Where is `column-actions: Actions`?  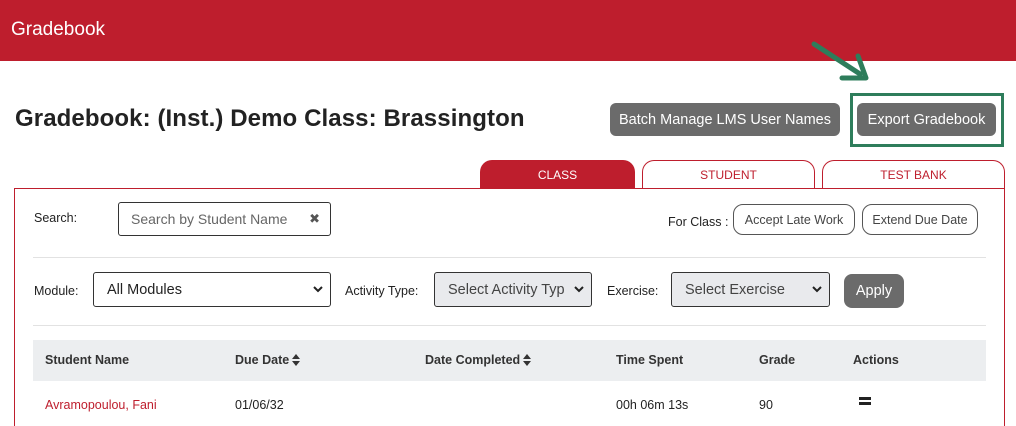 column-actions: Actions is located at coordinates (876, 360).